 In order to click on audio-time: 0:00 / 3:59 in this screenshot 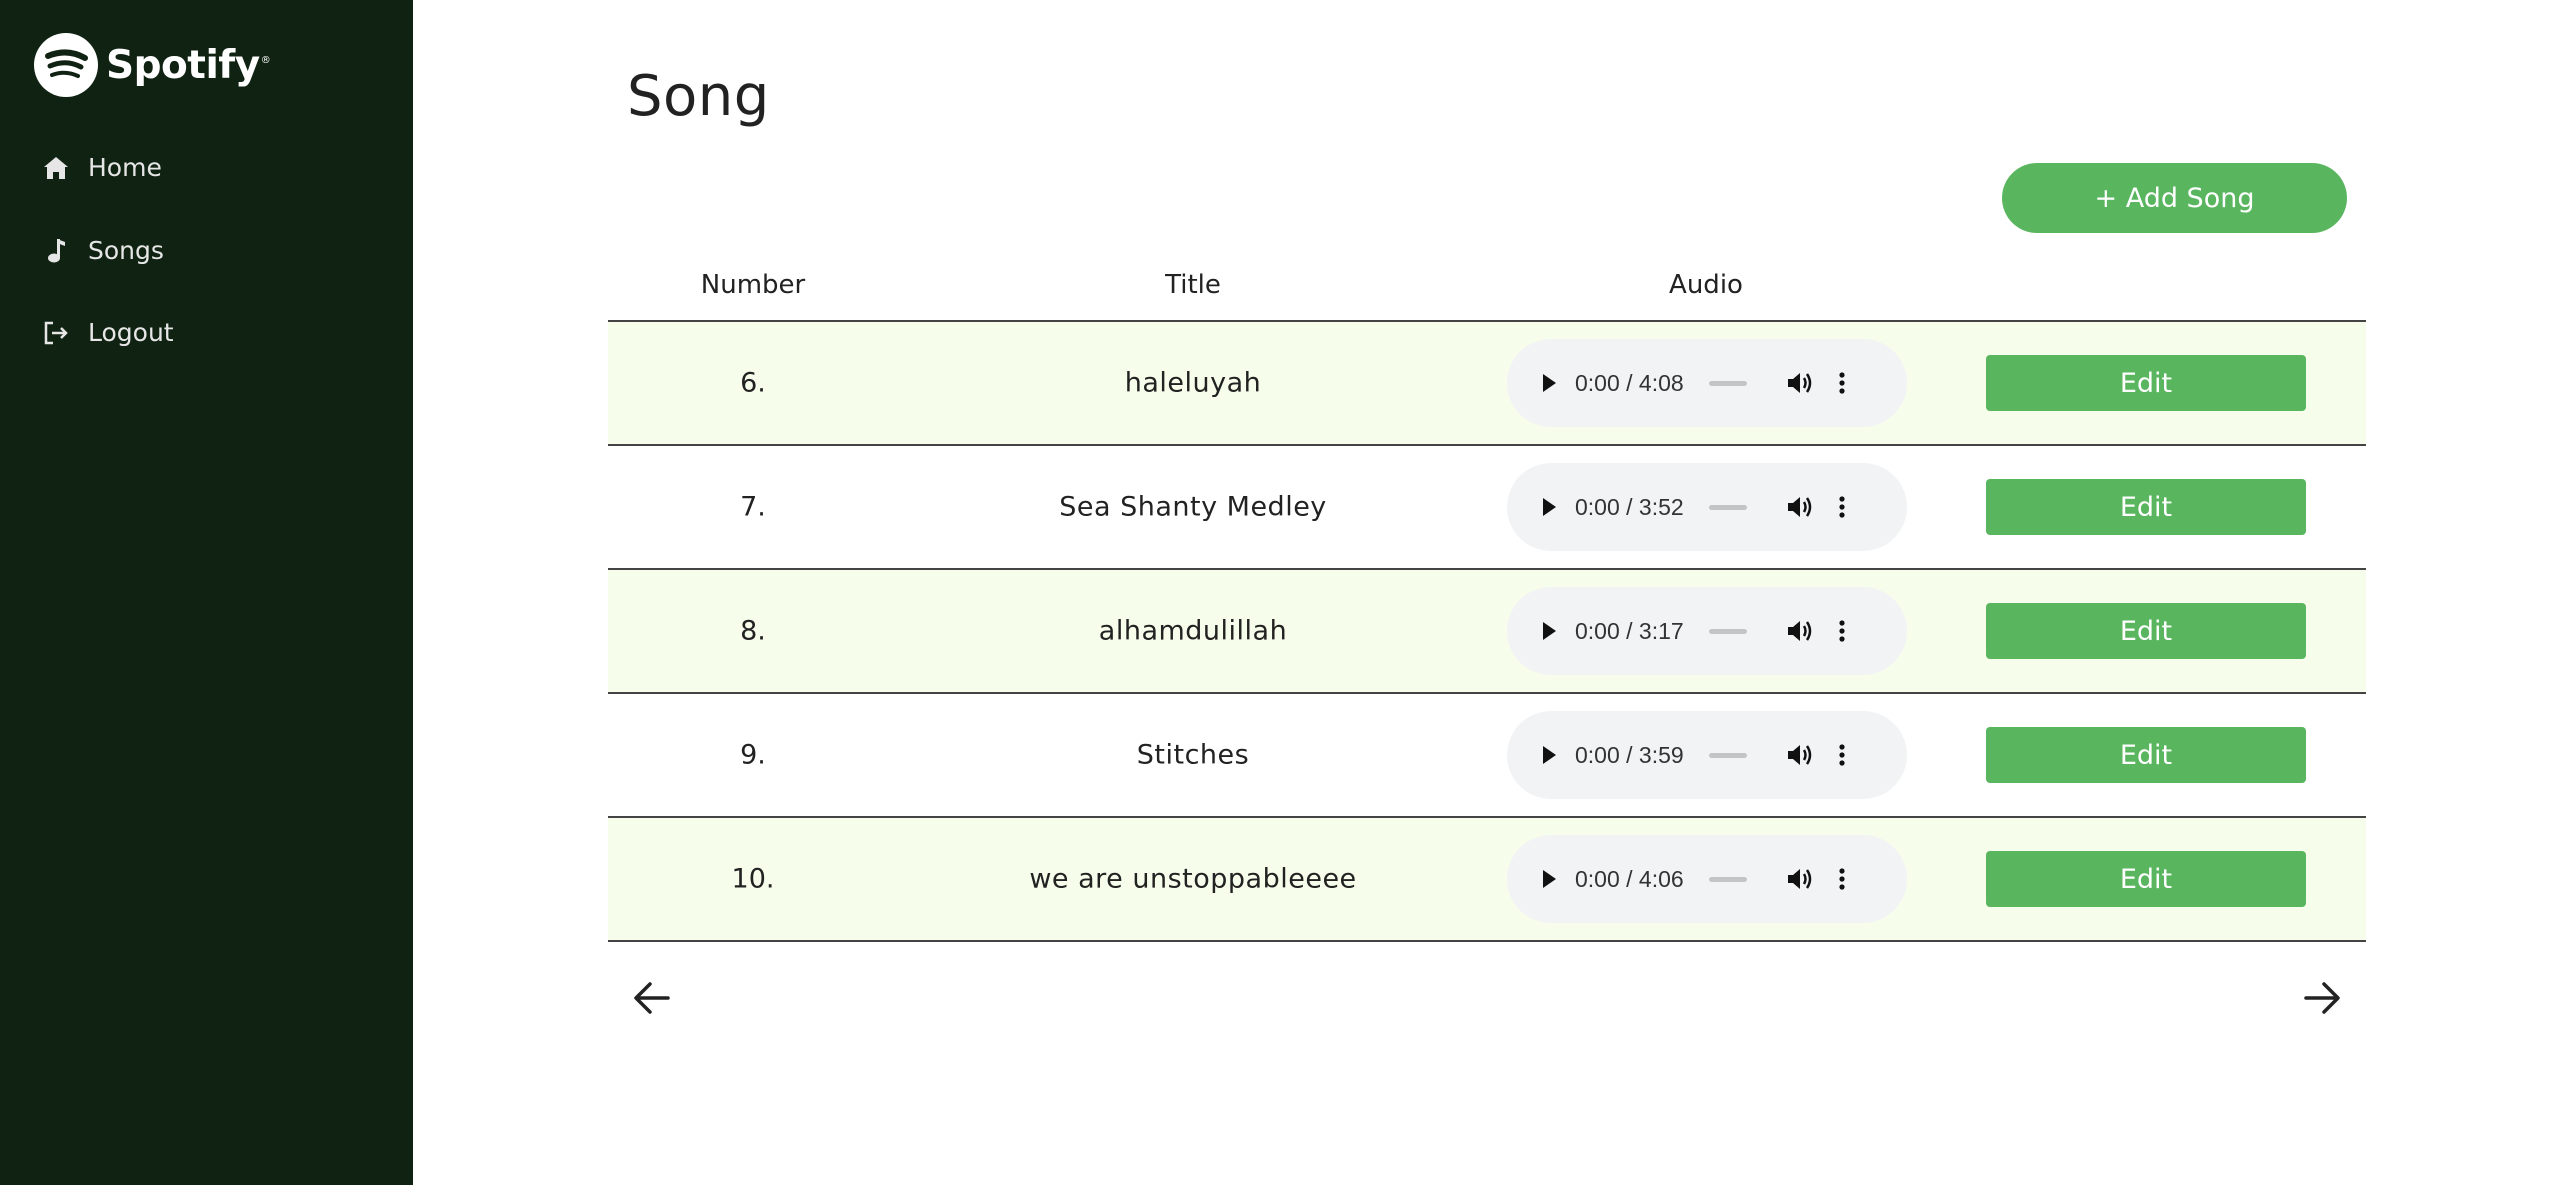, I will do `click(1629, 754)`.